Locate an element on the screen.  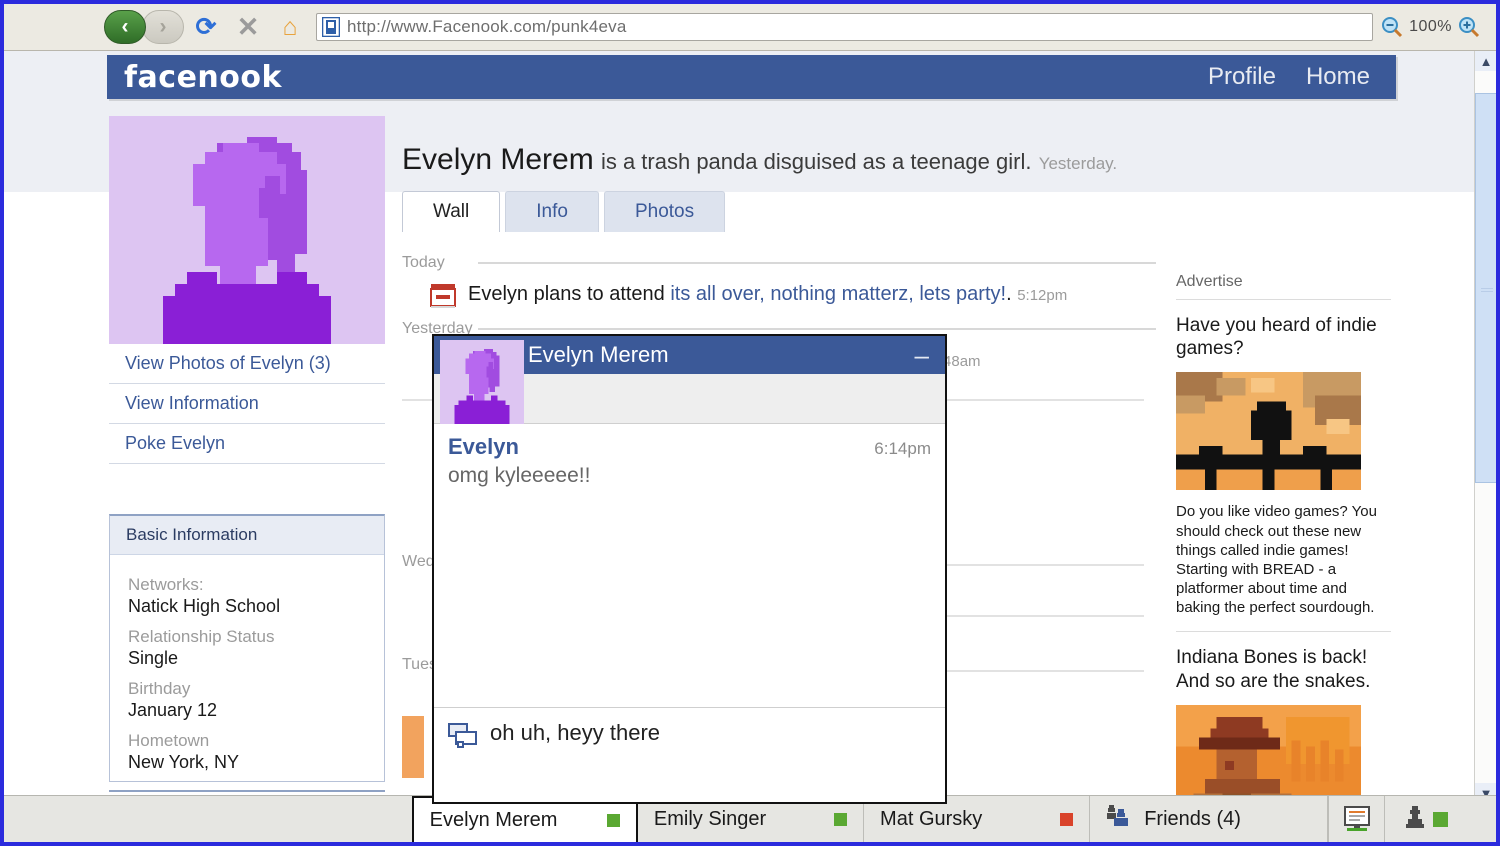
back-button: ‹ is located at coordinates (125, 27).